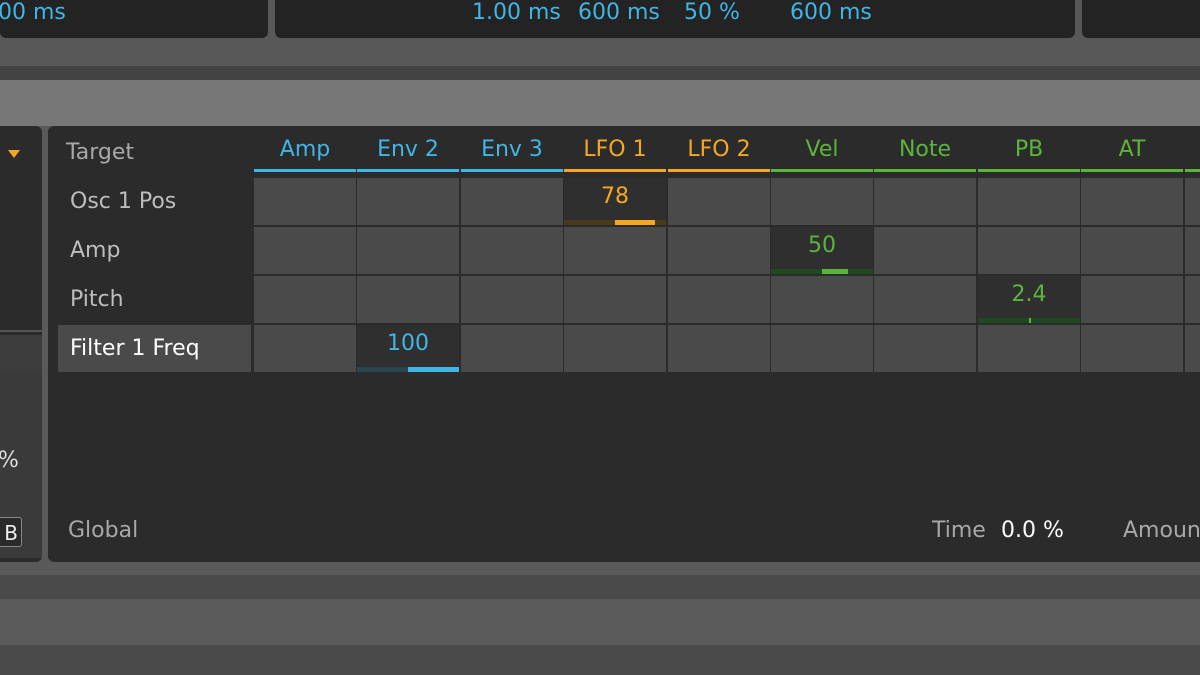 The image size is (1200, 675). I want to click on column-header: Vel, so click(822, 151).